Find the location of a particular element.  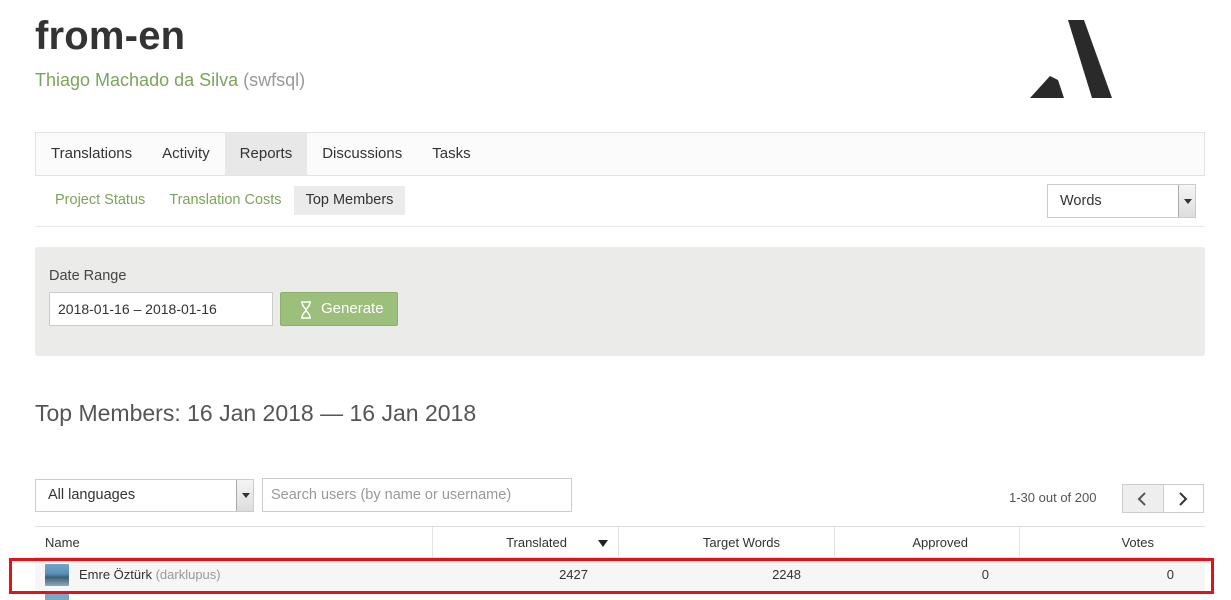

divider is located at coordinates (620, 226).